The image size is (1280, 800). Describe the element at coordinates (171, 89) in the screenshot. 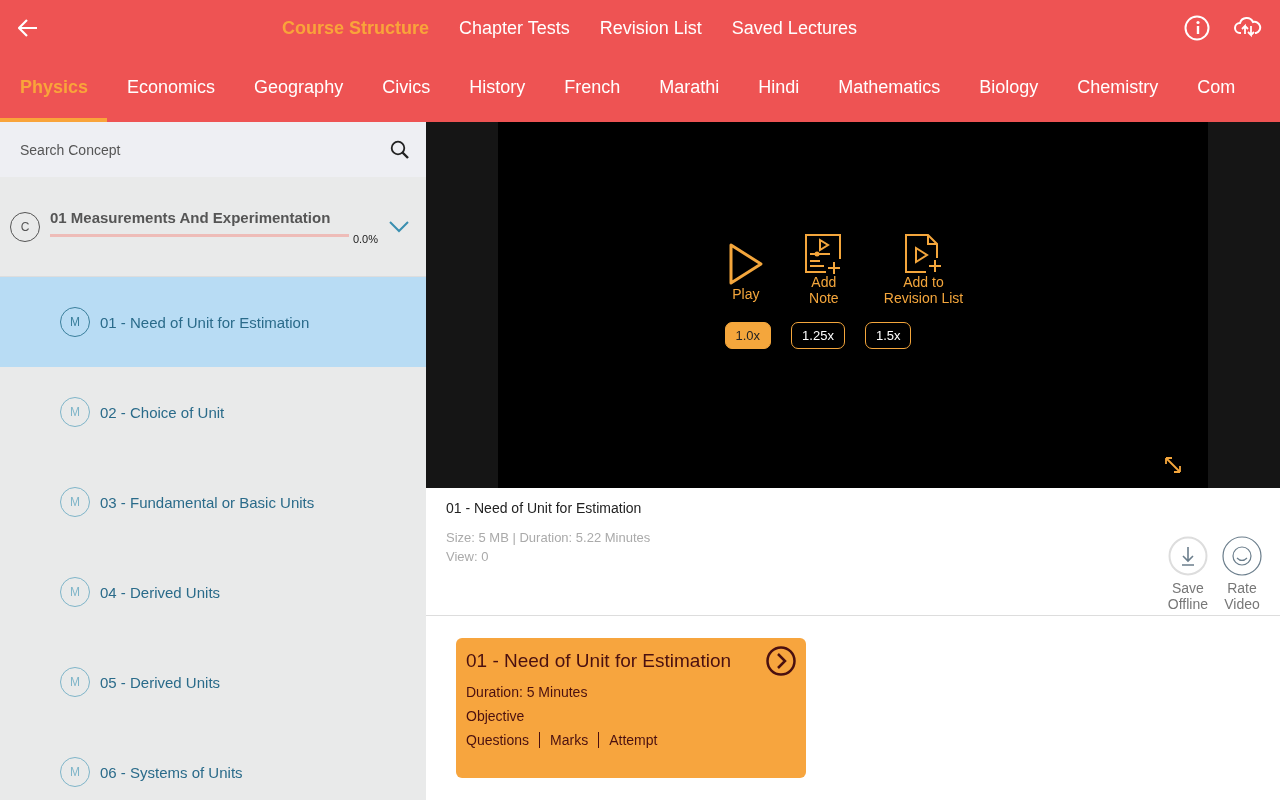

I see `subject-tab: Economics` at that location.